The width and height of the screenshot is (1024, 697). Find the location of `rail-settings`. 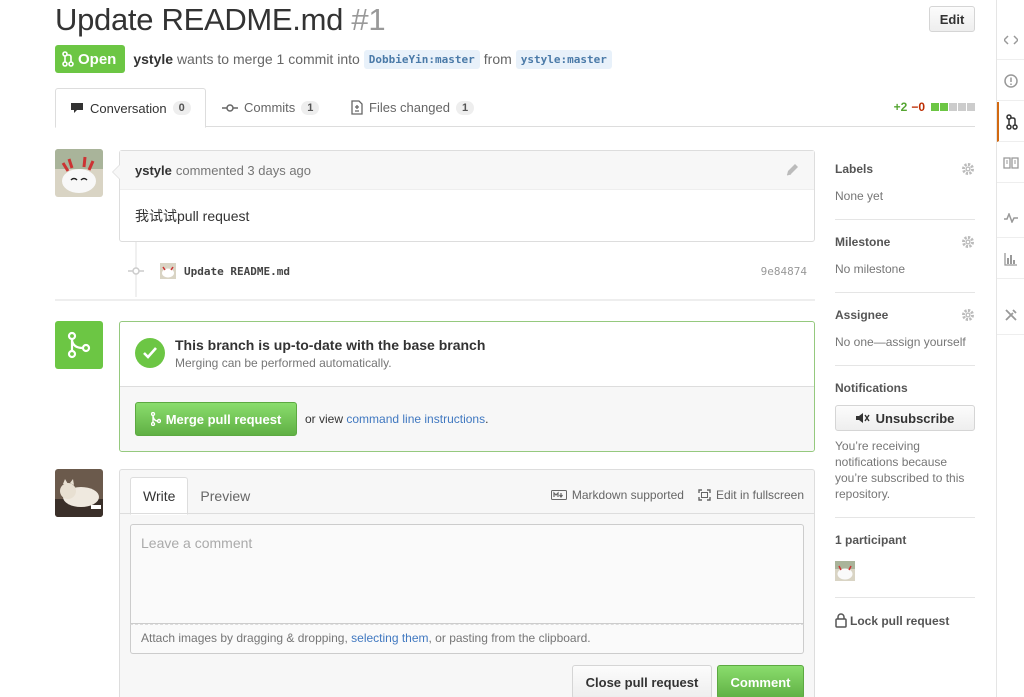

rail-settings is located at coordinates (1010, 315).